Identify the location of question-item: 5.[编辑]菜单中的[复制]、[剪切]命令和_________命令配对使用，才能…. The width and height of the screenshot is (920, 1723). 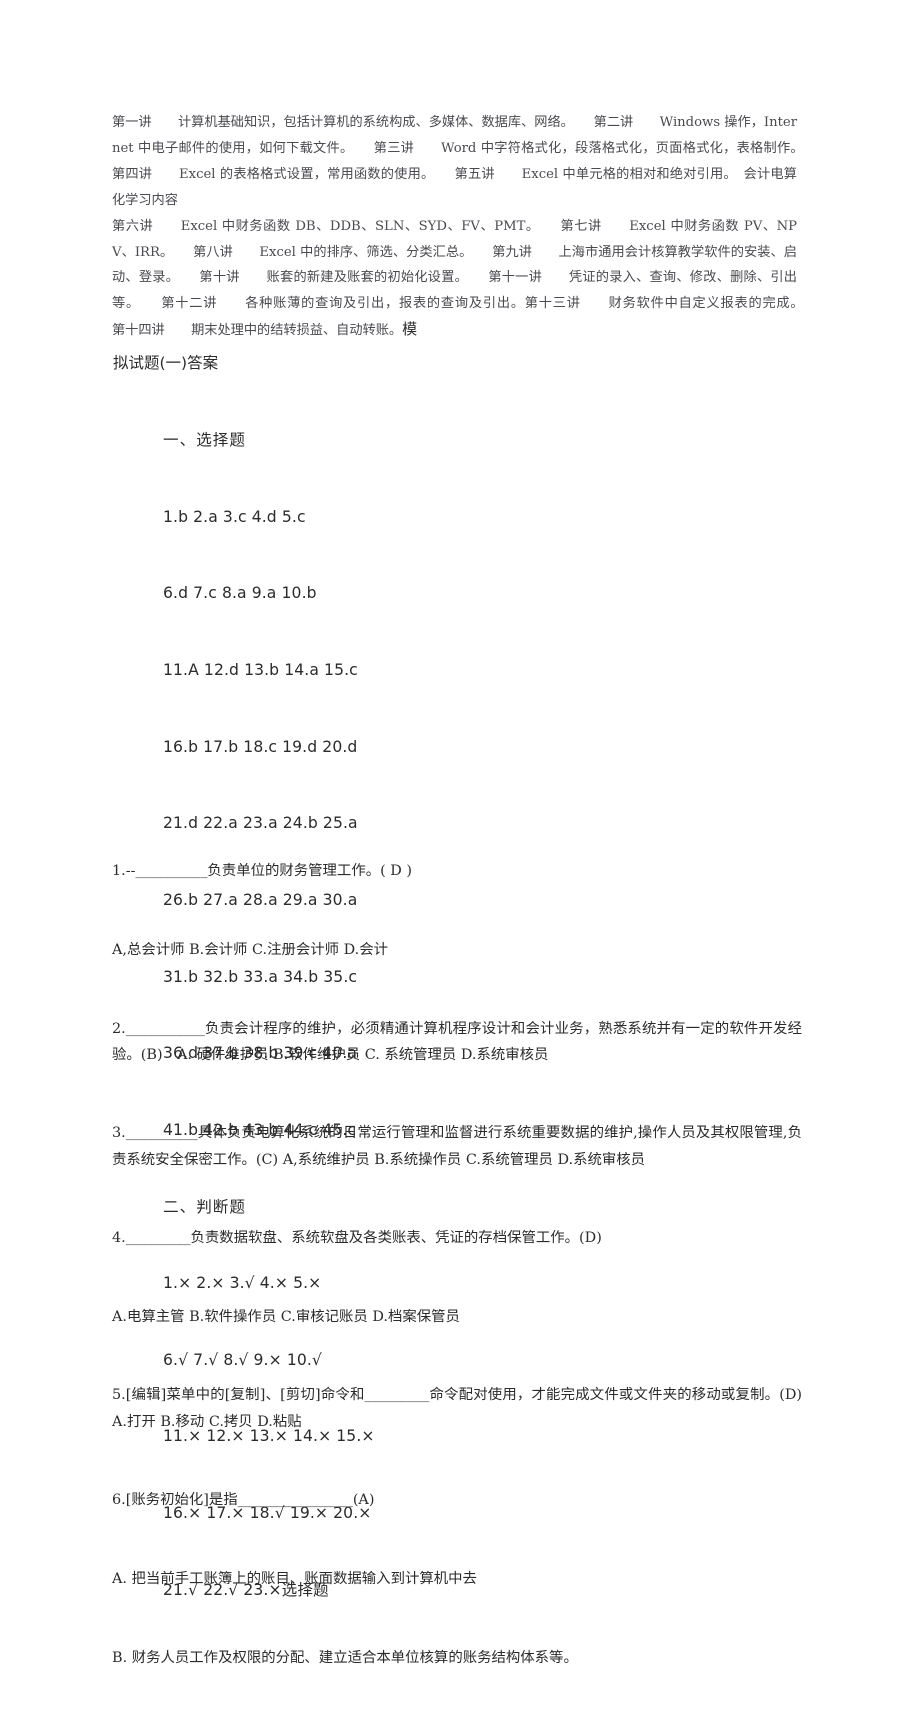
(464, 1408).